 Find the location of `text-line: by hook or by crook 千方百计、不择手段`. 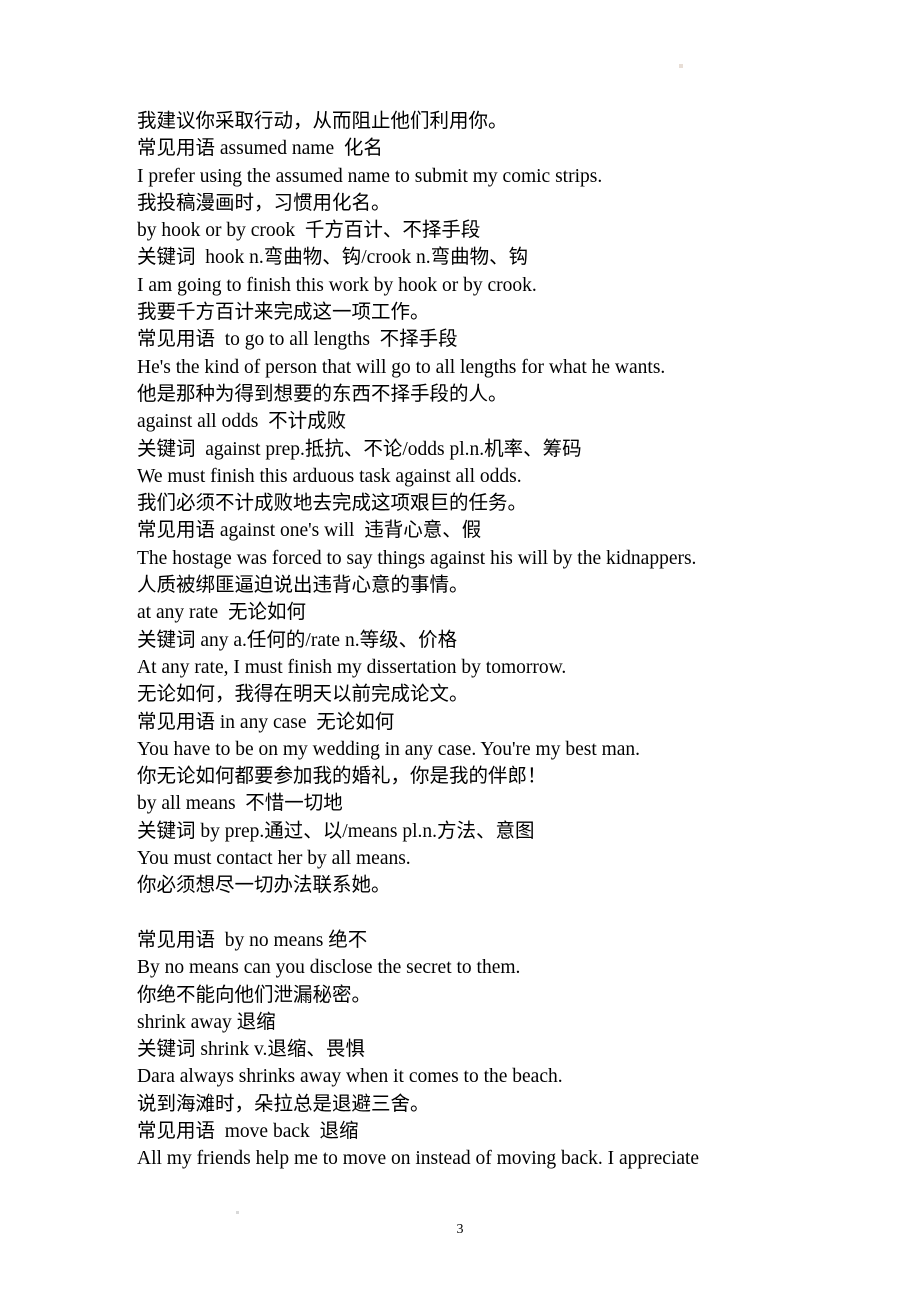

text-line: by hook or by crook 千方百计、不择手段 is located at coordinates (309, 231).